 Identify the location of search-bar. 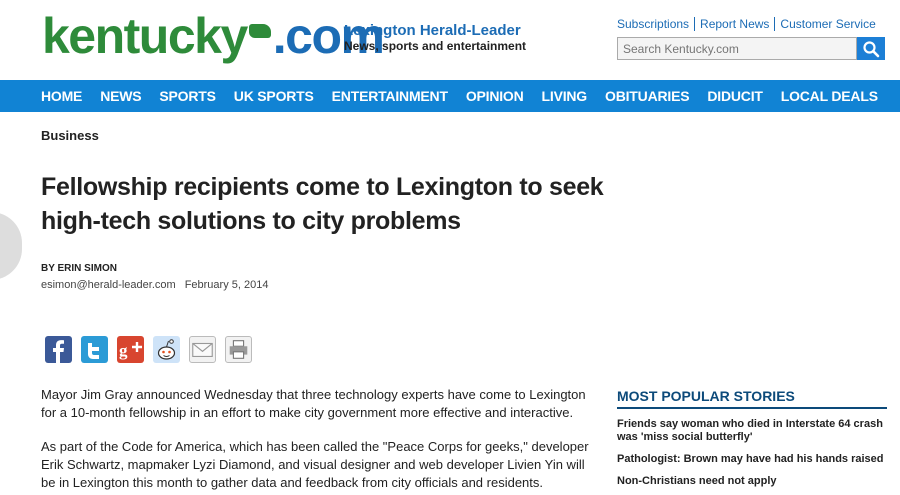
(751, 48).